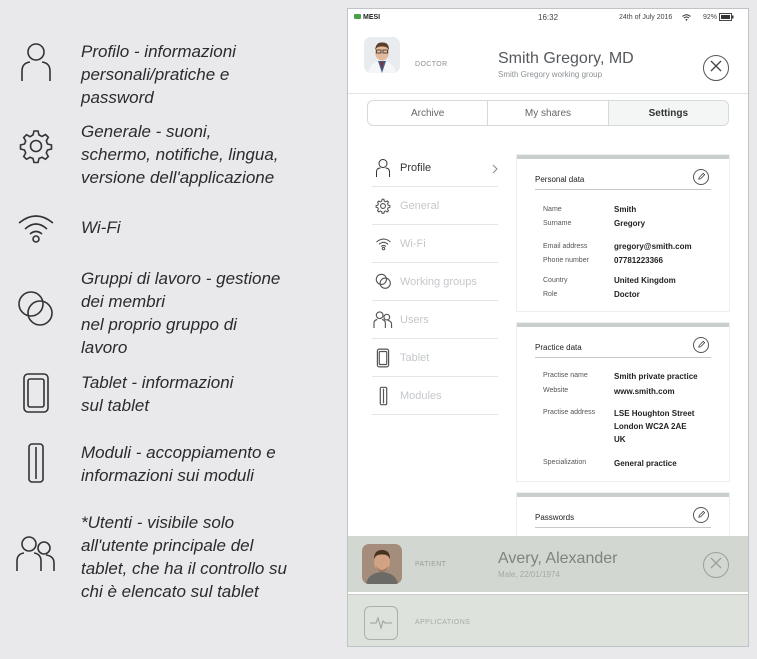 Image resolution: width=757 pixels, height=659 pixels. What do you see at coordinates (668, 113) in the screenshot?
I see `tab-settings: Settings` at bounding box center [668, 113].